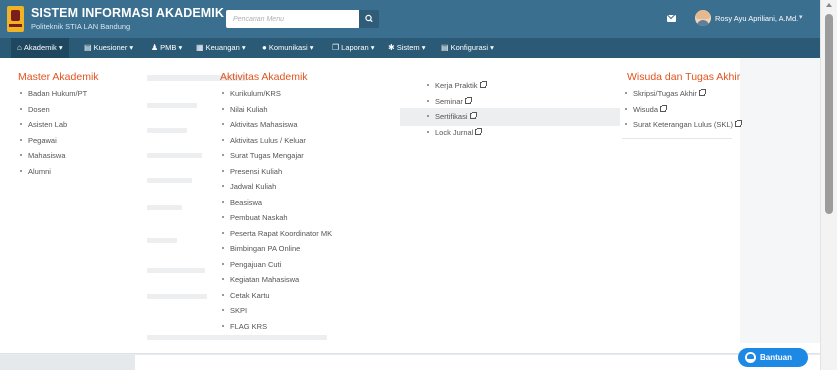  I want to click on scroll-up-arrow-icon, so click(829, 5).